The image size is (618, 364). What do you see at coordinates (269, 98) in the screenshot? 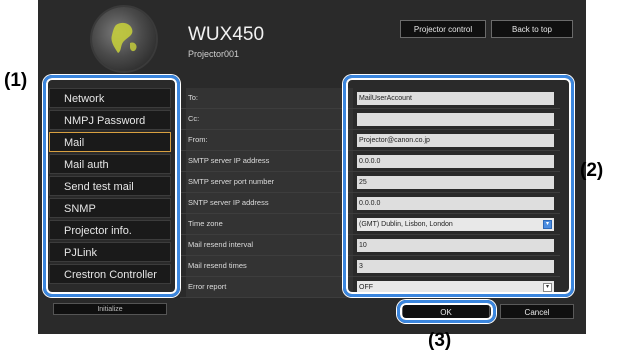
I see `field-label: To:` at bounding box center [269, 98].